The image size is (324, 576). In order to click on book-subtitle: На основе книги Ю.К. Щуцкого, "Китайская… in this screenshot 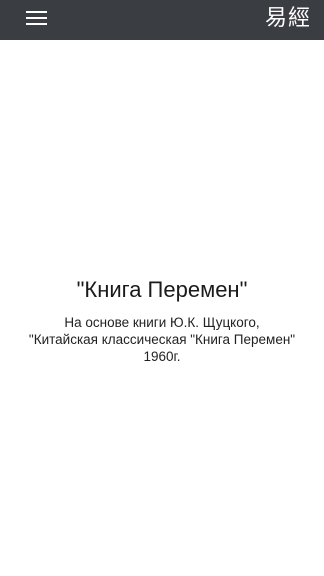, I will do `click(162, 339)`.